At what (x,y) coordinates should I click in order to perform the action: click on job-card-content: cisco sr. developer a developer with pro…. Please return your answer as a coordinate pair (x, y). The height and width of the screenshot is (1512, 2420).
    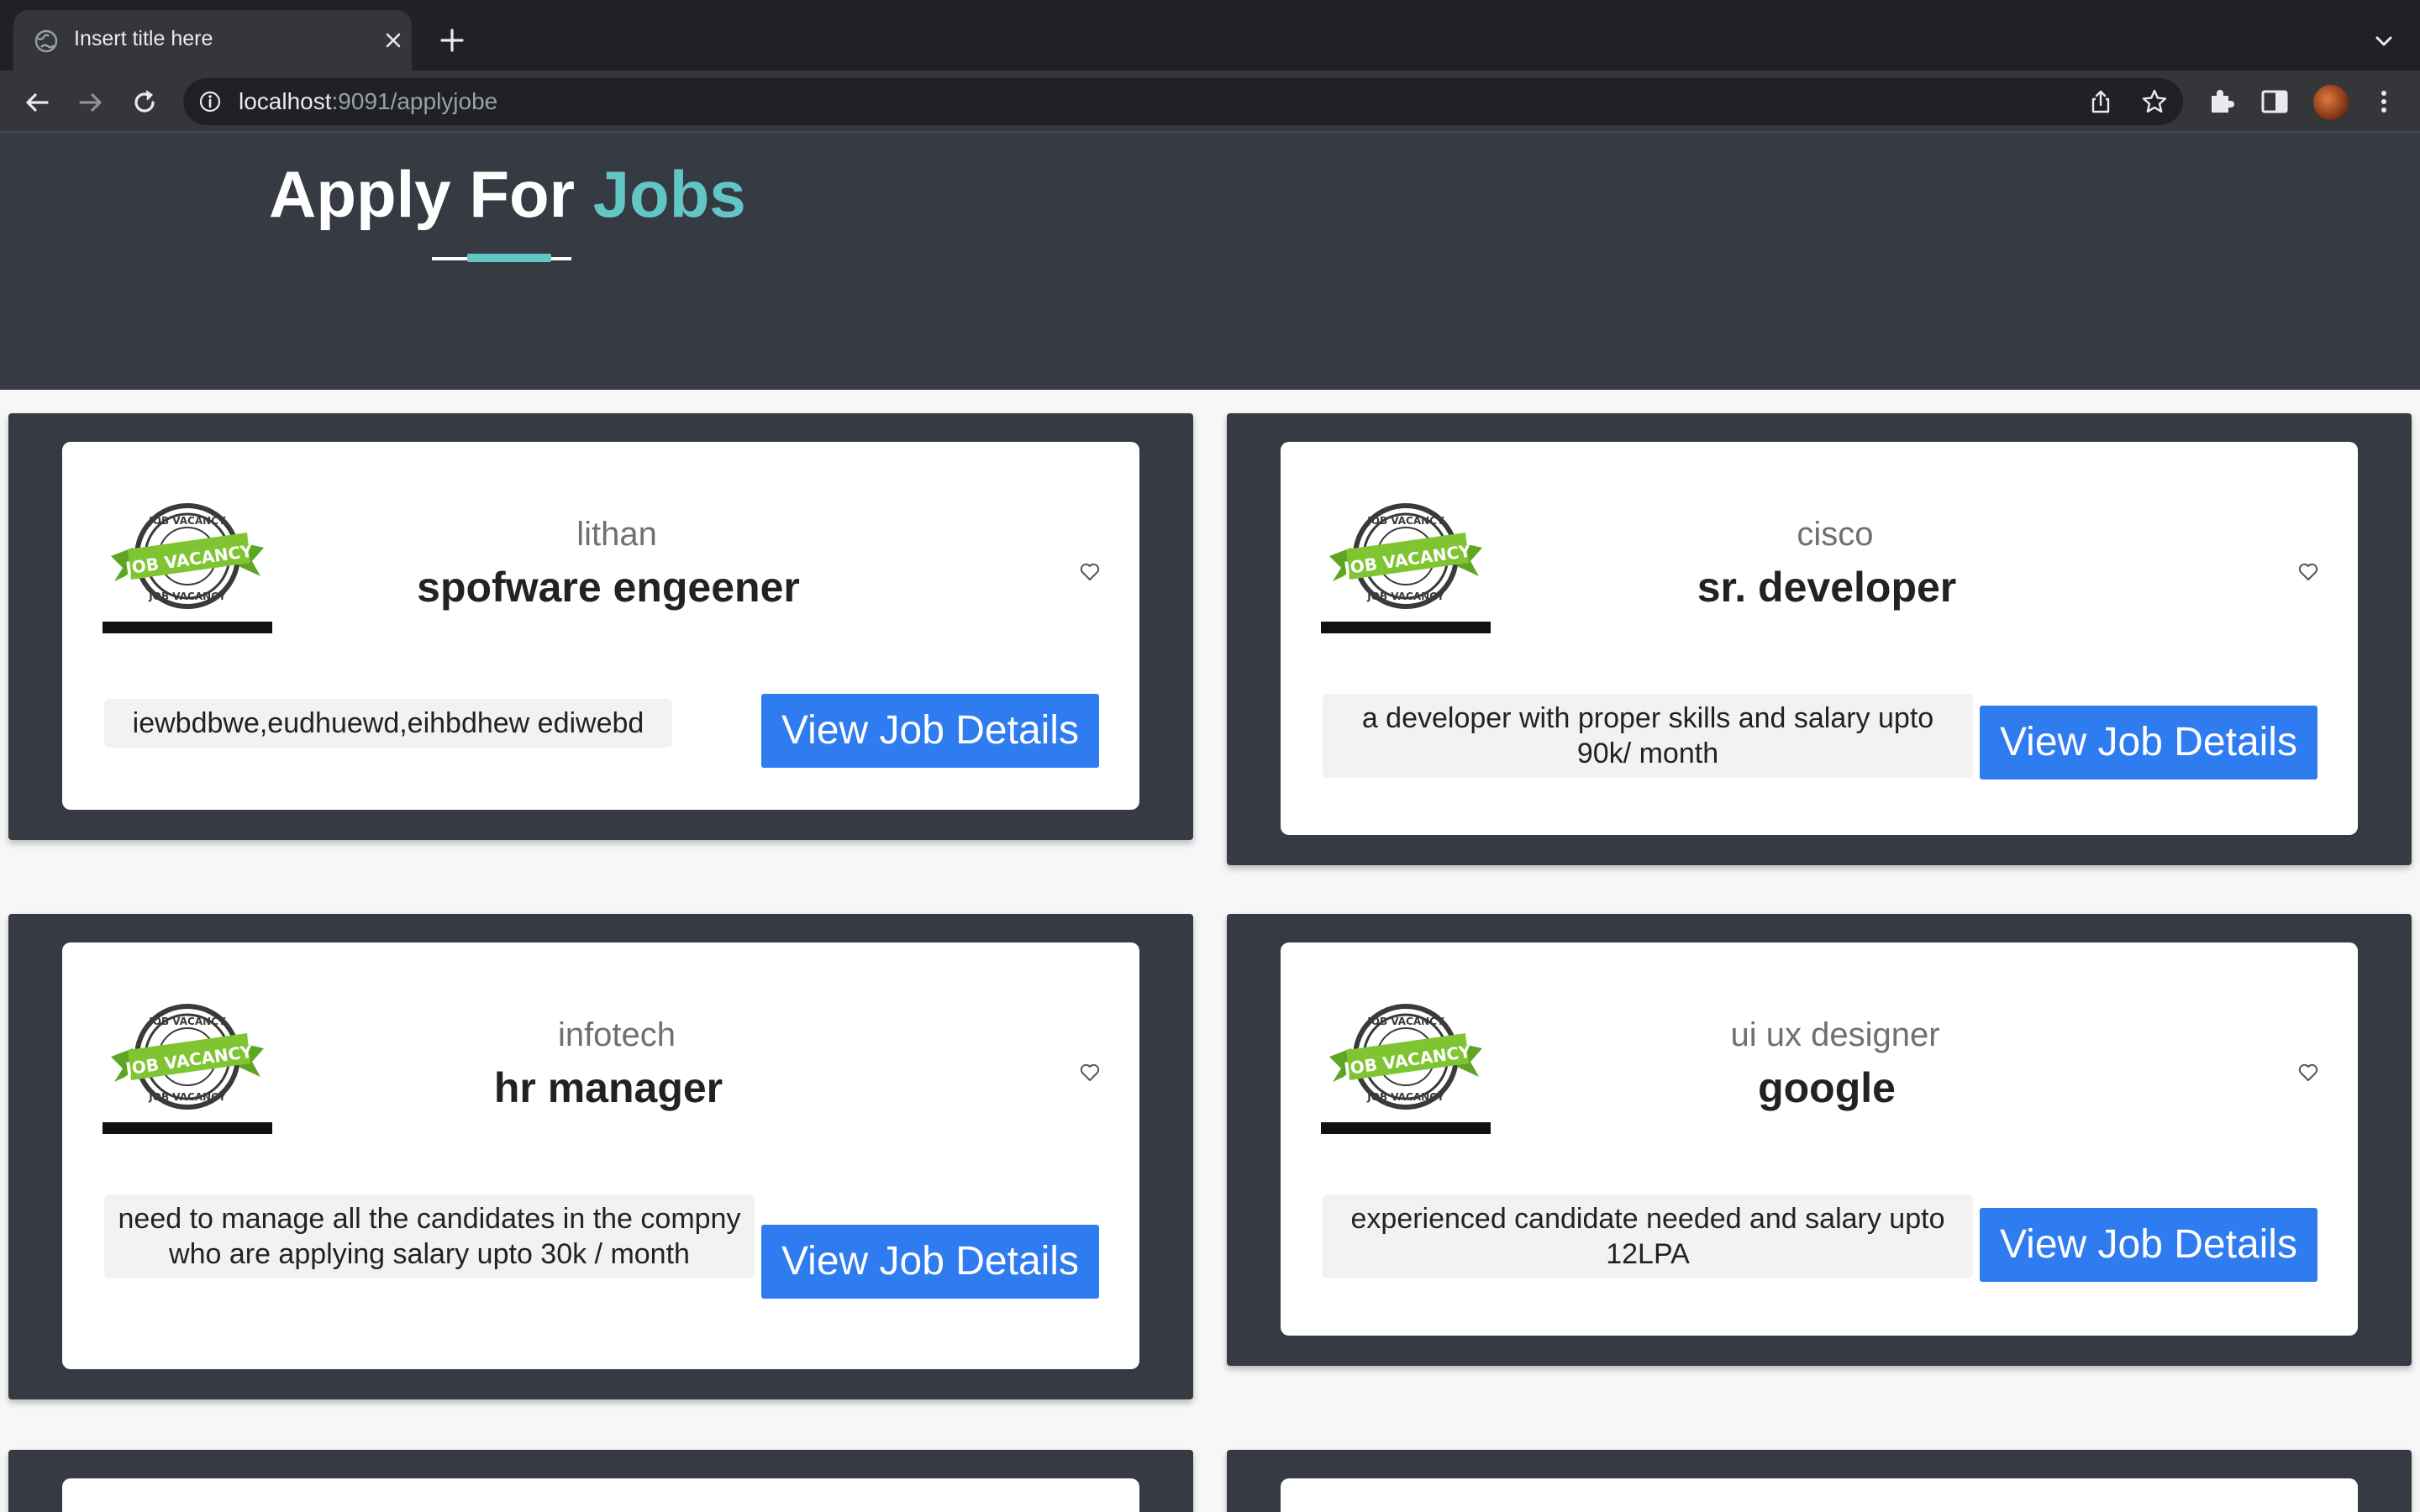
    Looking at the image, I should click on (1819, 638).